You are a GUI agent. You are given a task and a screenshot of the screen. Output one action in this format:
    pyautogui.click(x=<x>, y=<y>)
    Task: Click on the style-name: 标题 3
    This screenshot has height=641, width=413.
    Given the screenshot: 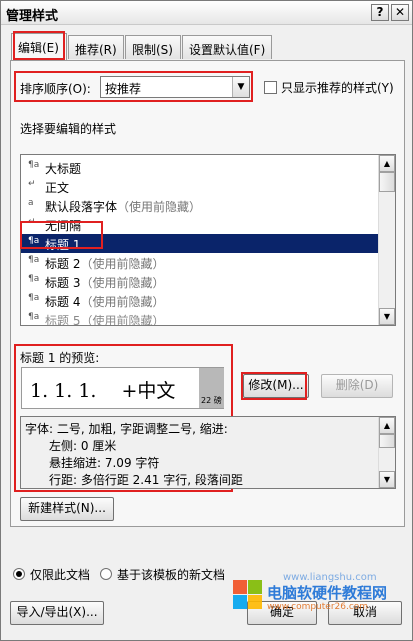 What is the action you would take?
    pyautogui.click(x=63, y=283)
    